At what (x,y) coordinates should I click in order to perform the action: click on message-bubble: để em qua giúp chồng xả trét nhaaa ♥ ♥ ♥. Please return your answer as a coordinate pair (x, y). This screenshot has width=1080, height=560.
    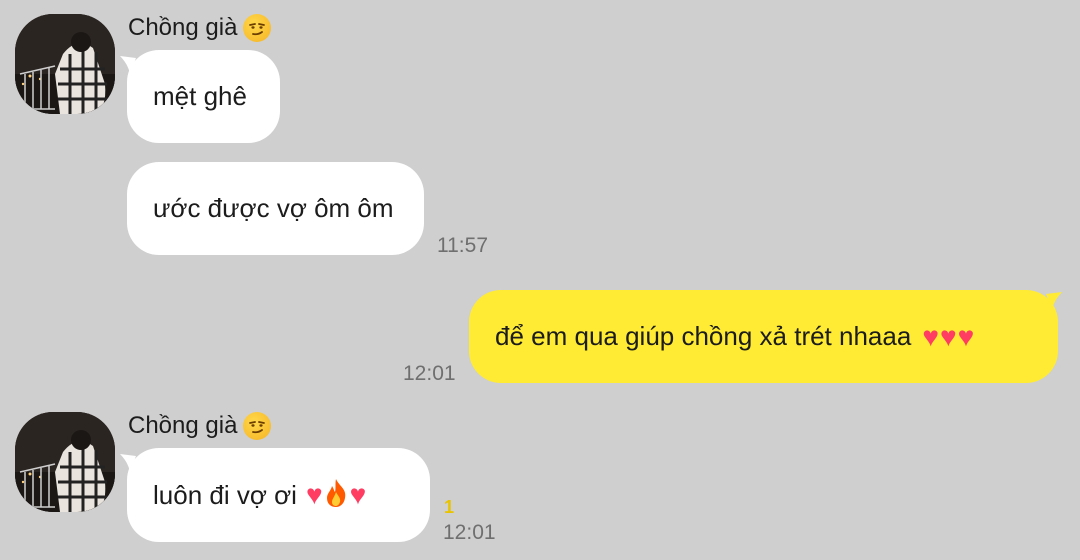
    Looking at the image, I should click on (763, 336).